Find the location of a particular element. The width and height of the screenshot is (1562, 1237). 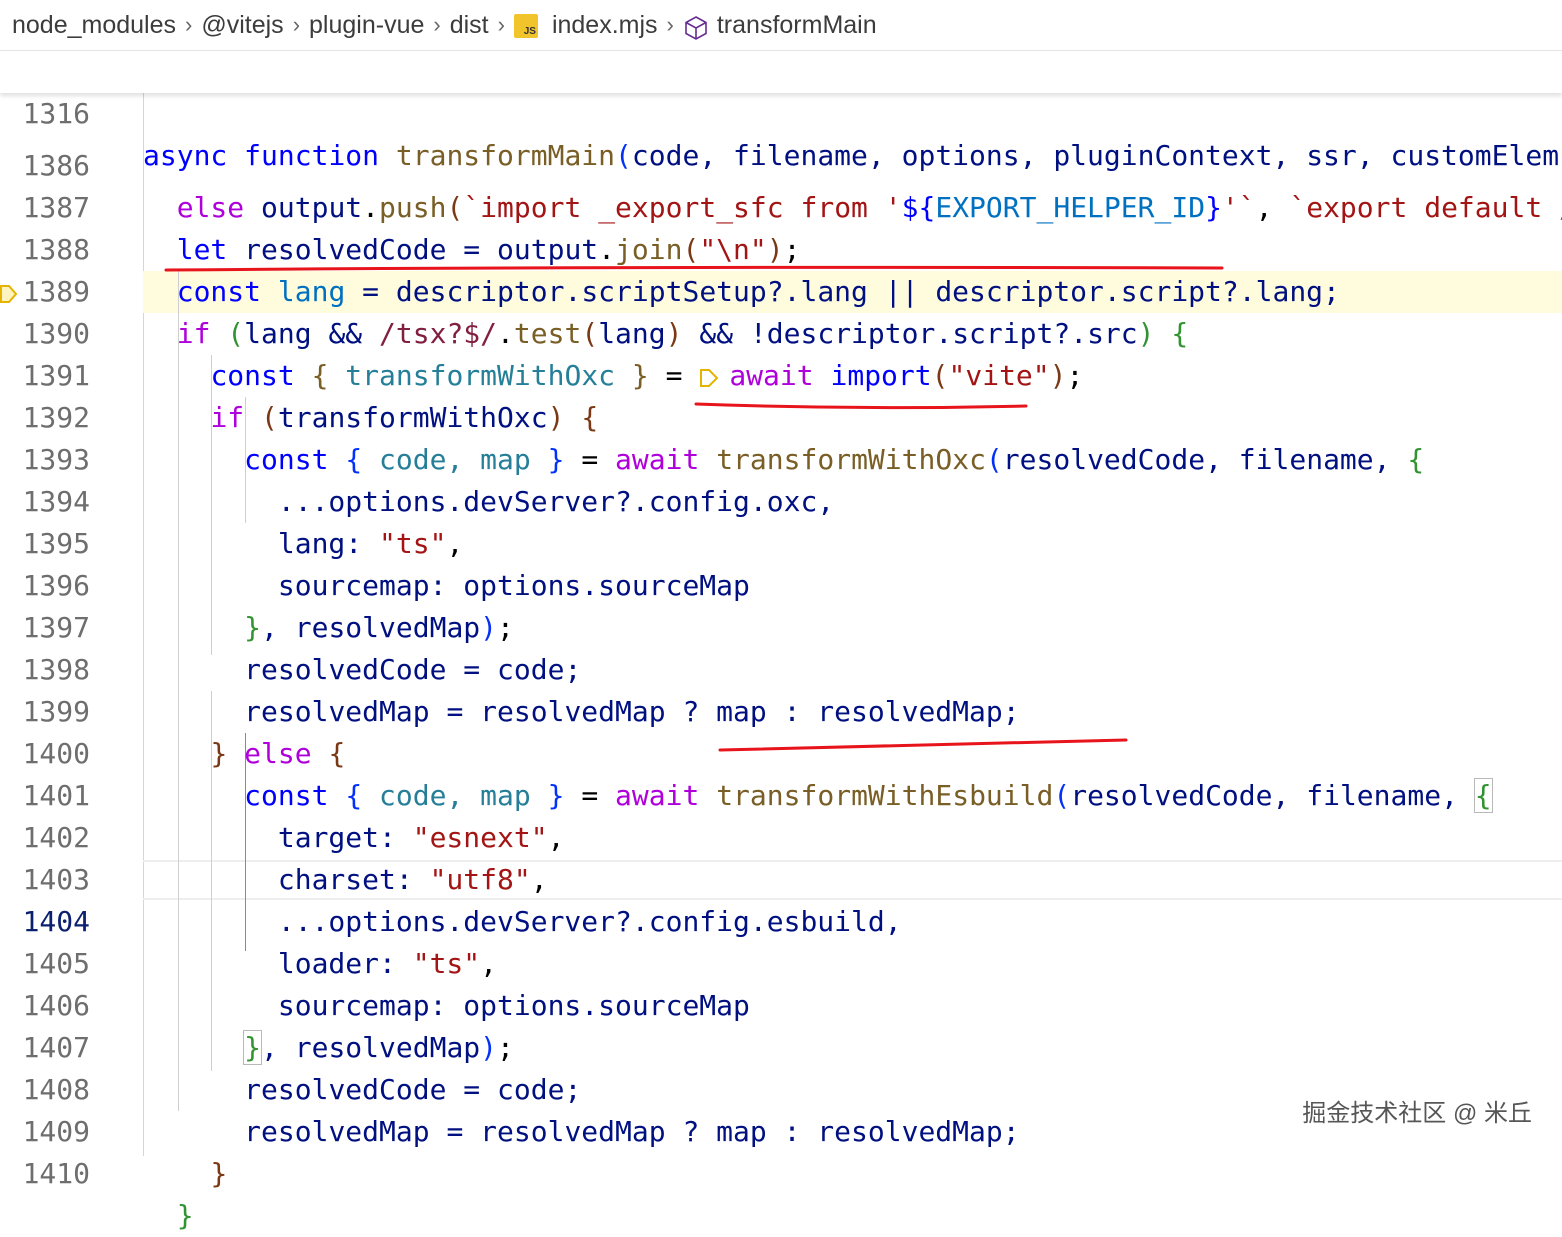

code-row: 1407 resolvedCode = code; is located at coordinates (781, 1045).